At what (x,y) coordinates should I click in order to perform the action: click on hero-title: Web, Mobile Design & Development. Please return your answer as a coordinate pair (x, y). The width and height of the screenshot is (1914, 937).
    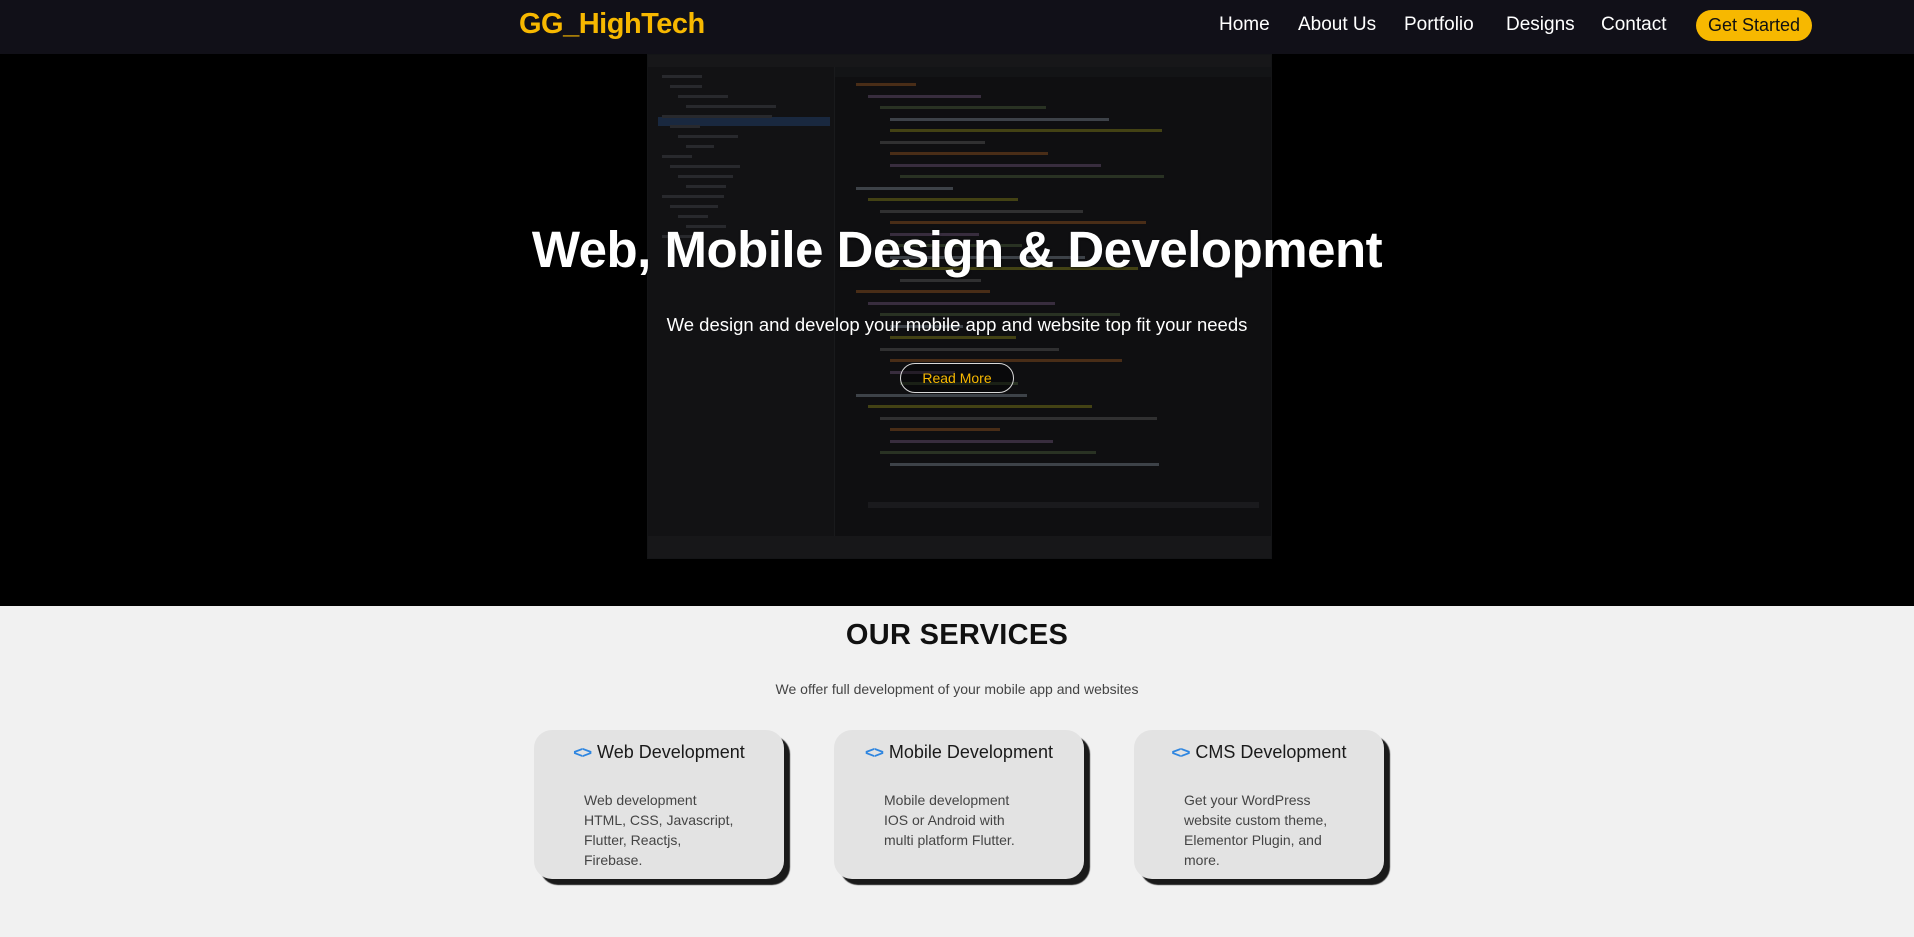
    Looking at the image, I should click on (957, 249).